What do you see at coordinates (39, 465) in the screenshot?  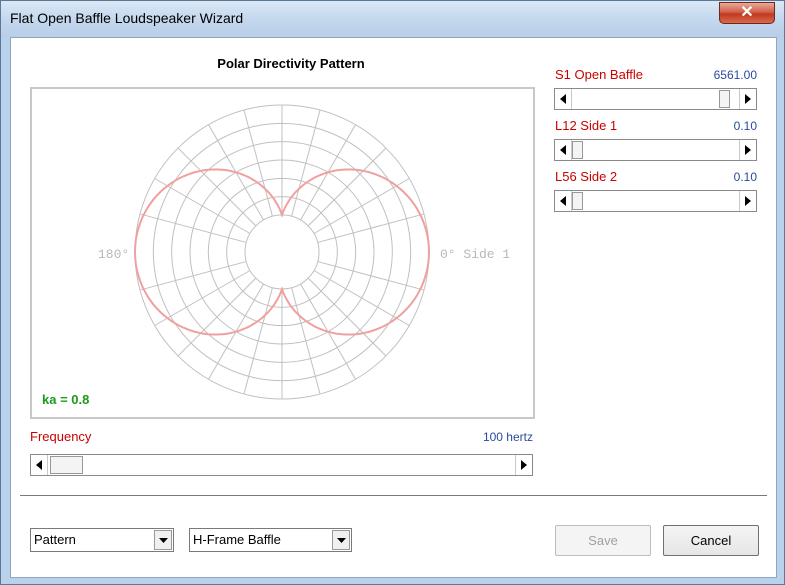 I see `frequency-scroll-left` at bounding box center [39, 465].